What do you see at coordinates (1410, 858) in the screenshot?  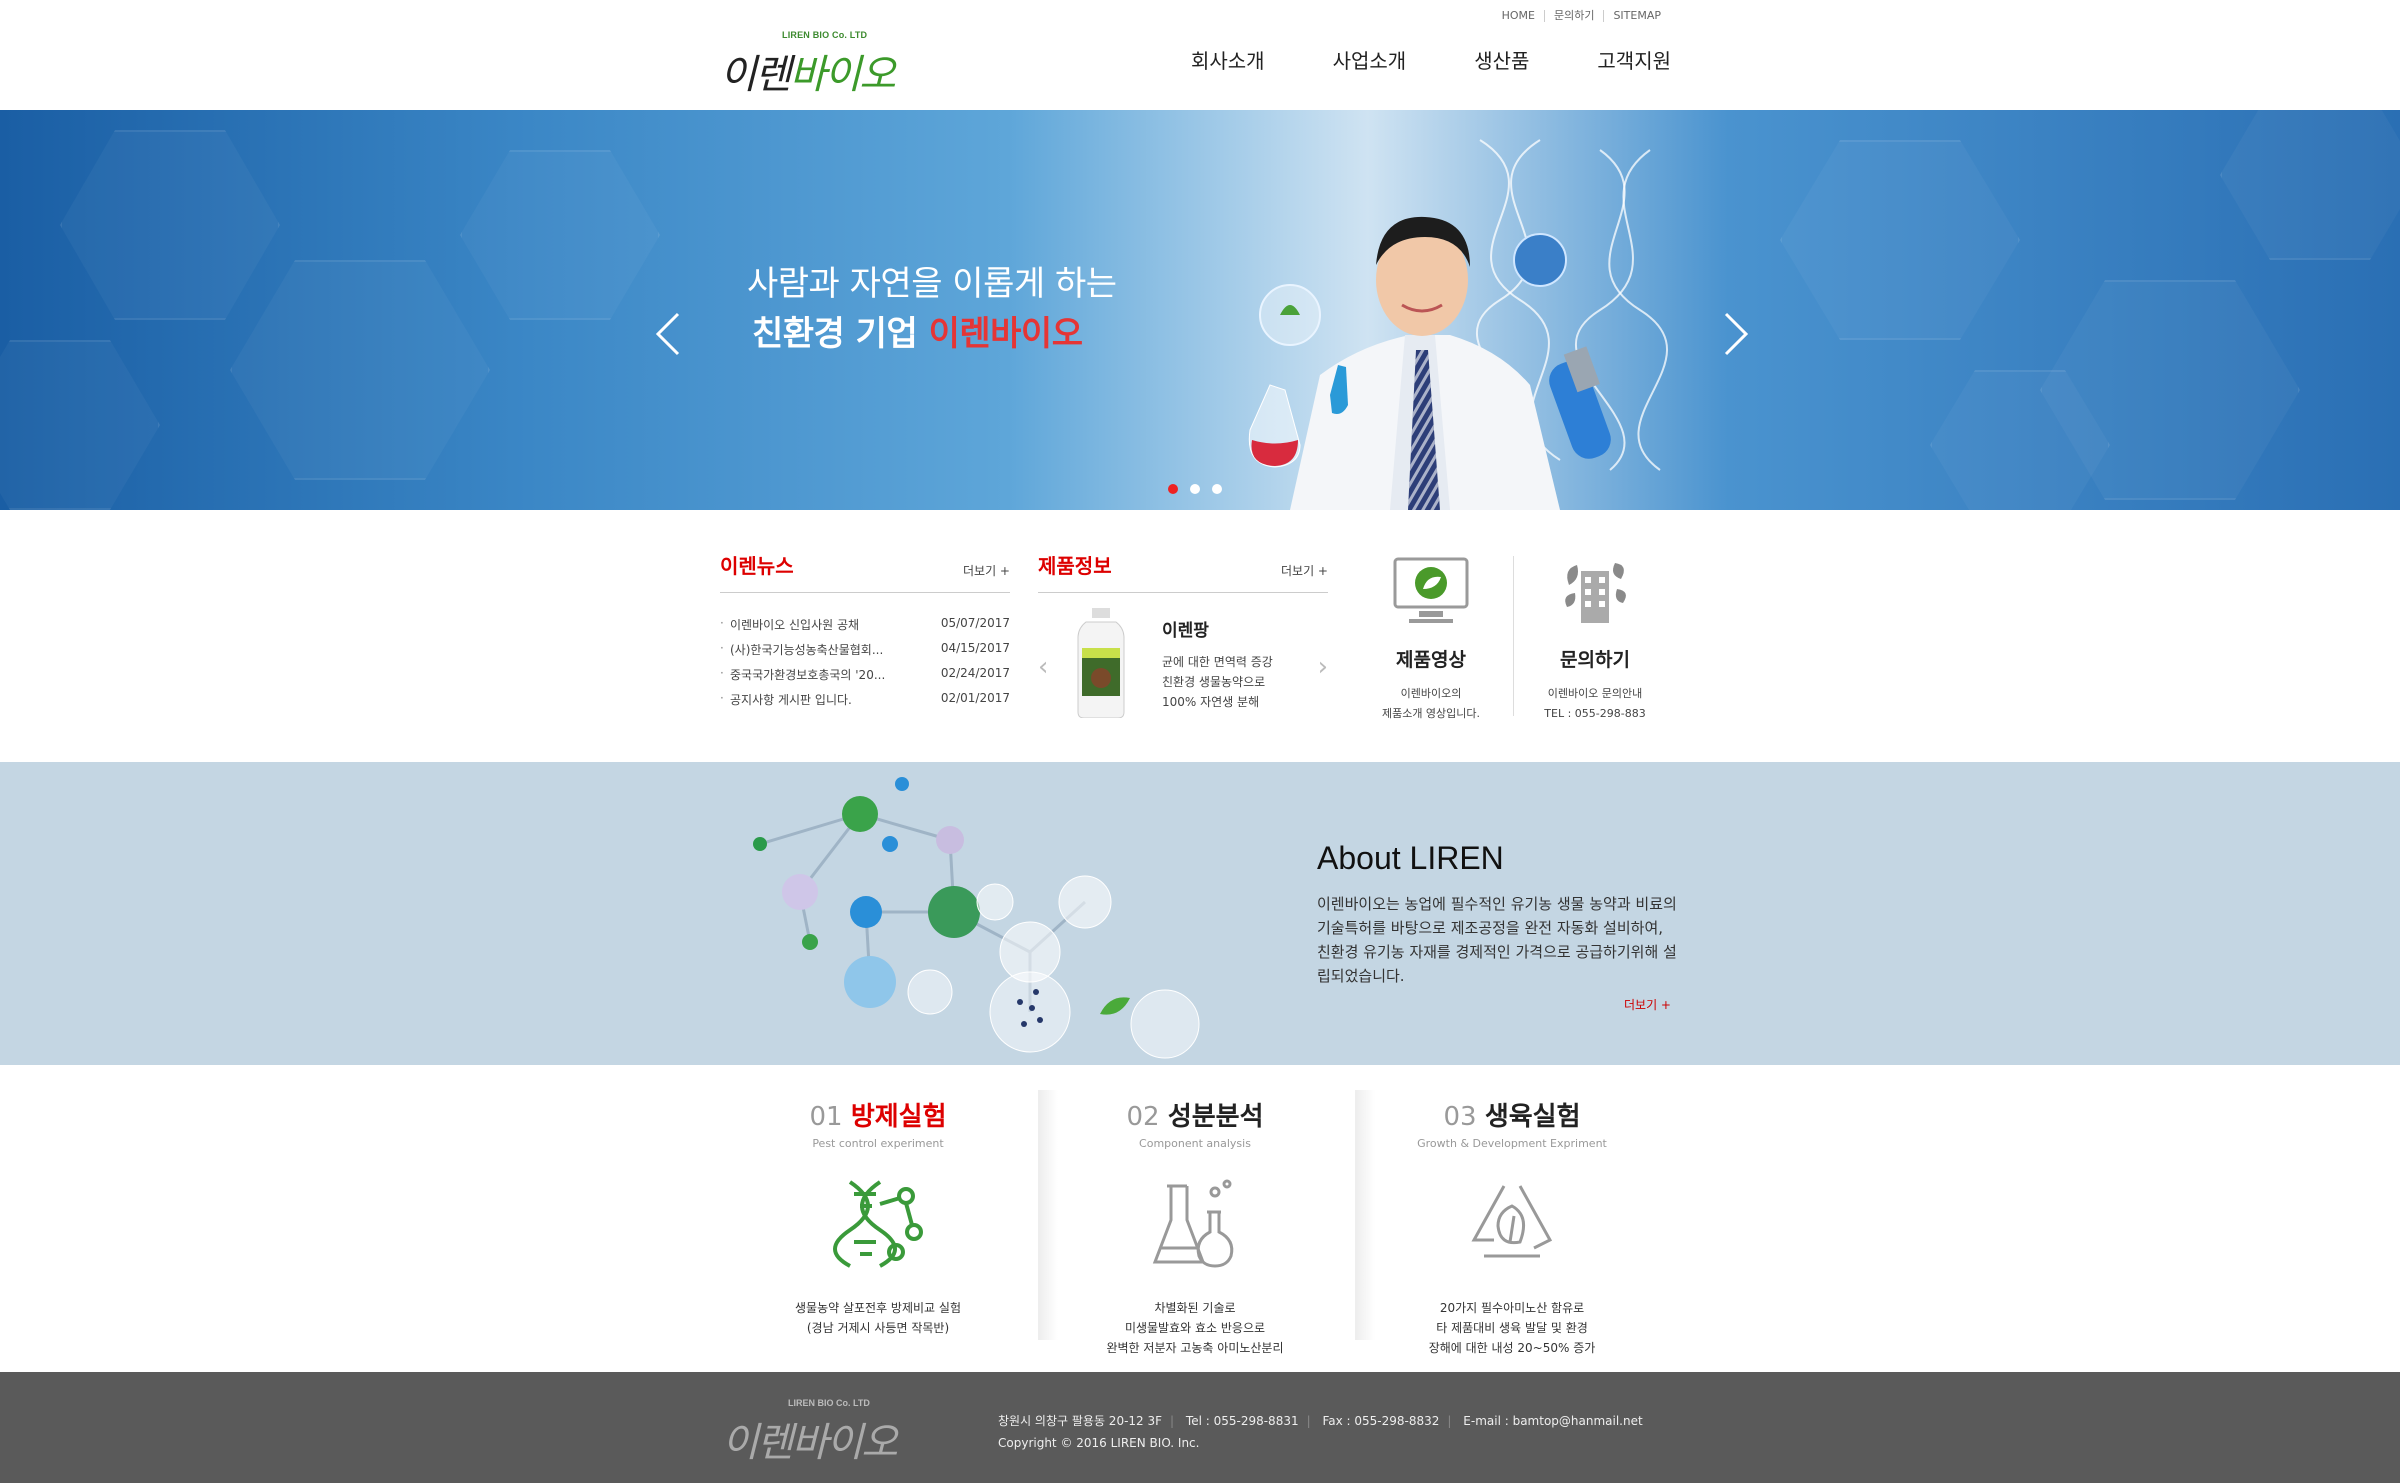 I see `about-heading: About LIREN` at bounding box center [1410, 858].